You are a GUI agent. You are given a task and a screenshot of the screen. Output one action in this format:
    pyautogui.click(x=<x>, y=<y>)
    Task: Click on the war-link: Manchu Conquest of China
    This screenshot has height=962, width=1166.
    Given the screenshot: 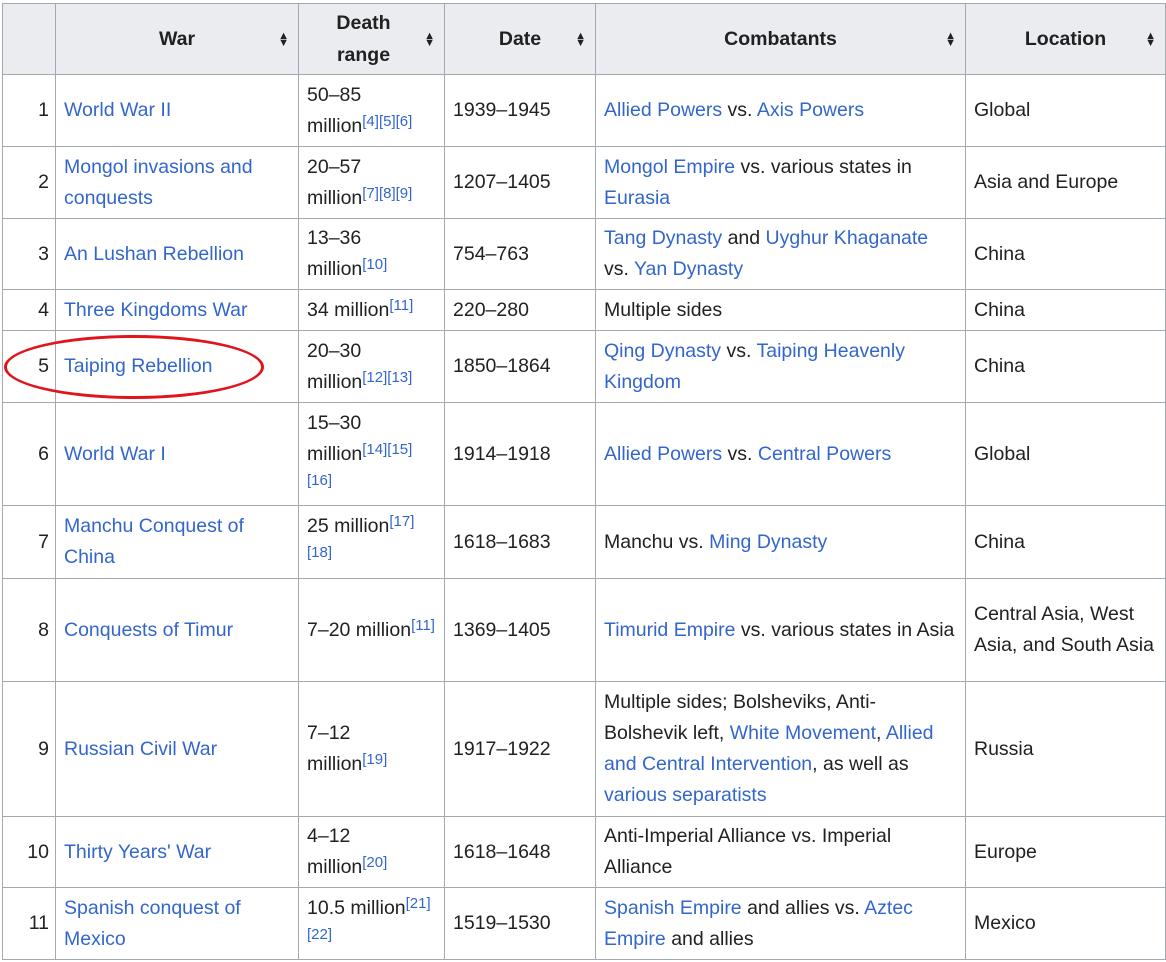 What is the action you would take?
    pyautogui.click(x=154, y=541)
    